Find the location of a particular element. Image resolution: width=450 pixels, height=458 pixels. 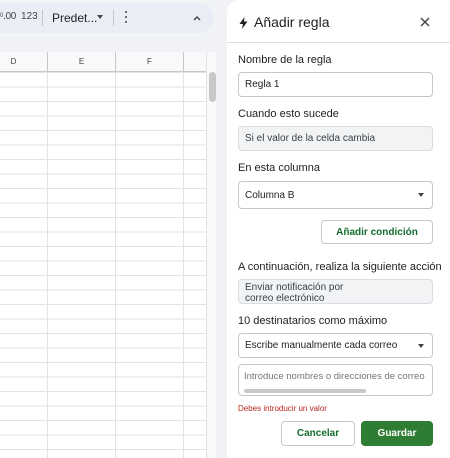

add-condition-button: Añadir condición is located at coordinates (377, 232).